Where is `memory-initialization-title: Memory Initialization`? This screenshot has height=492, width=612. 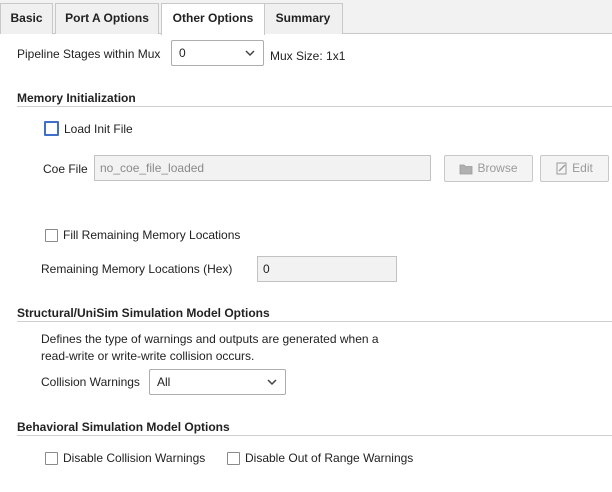
memory-initialization-title: Memory Initialization is located at coordinates (76, 98).